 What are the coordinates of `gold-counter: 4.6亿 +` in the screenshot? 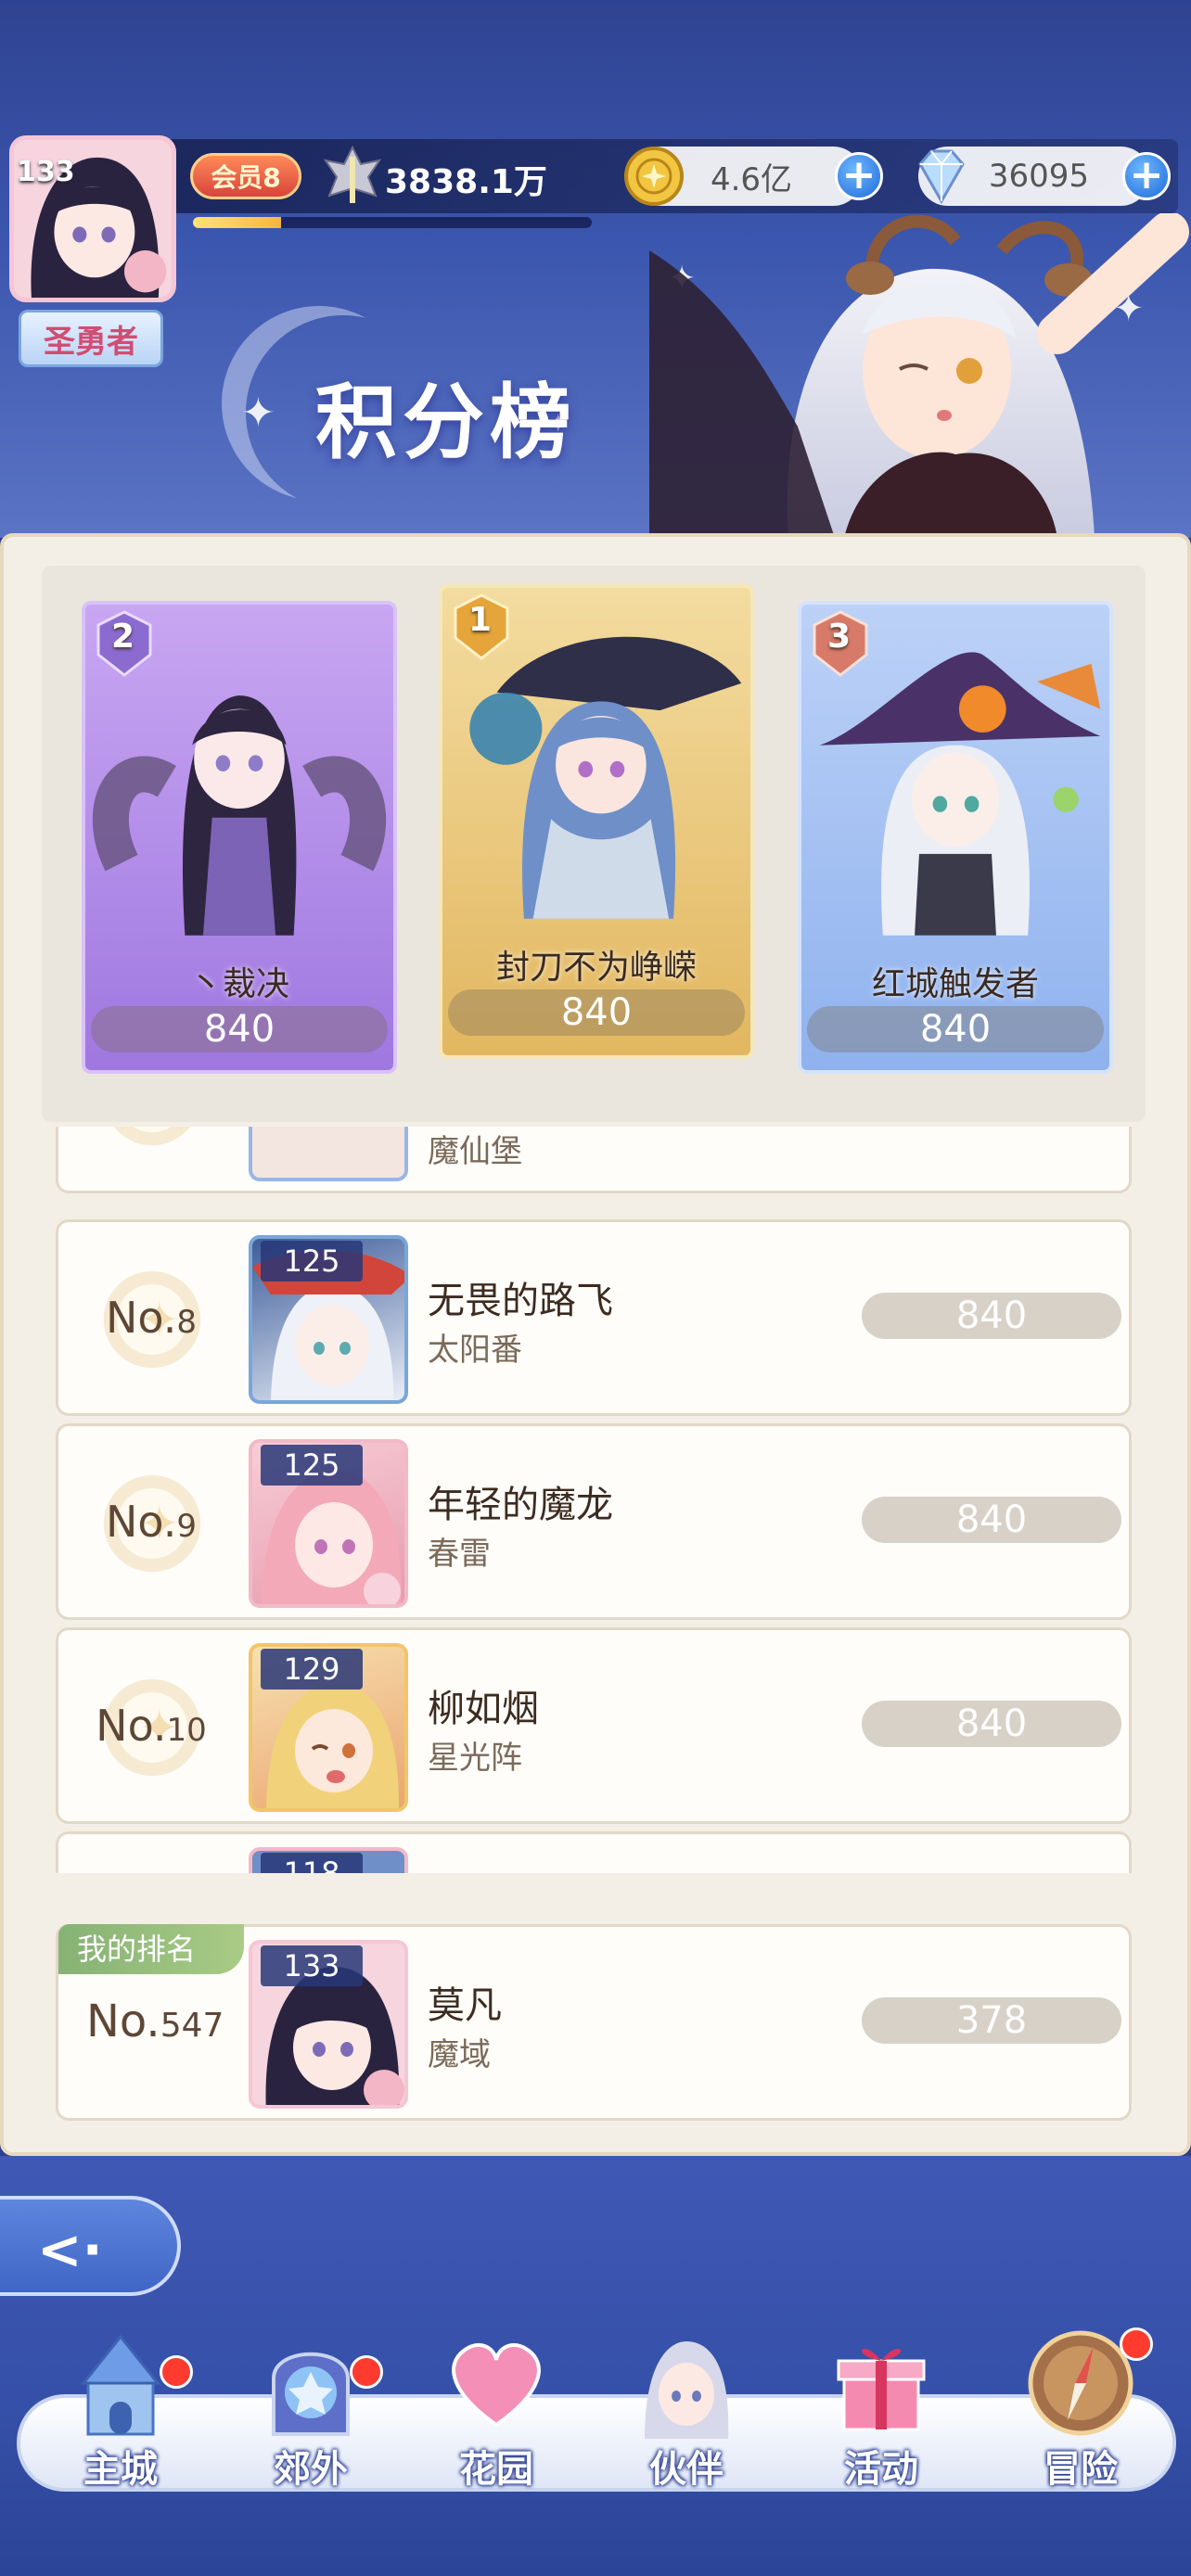 It's located at (753, 176).